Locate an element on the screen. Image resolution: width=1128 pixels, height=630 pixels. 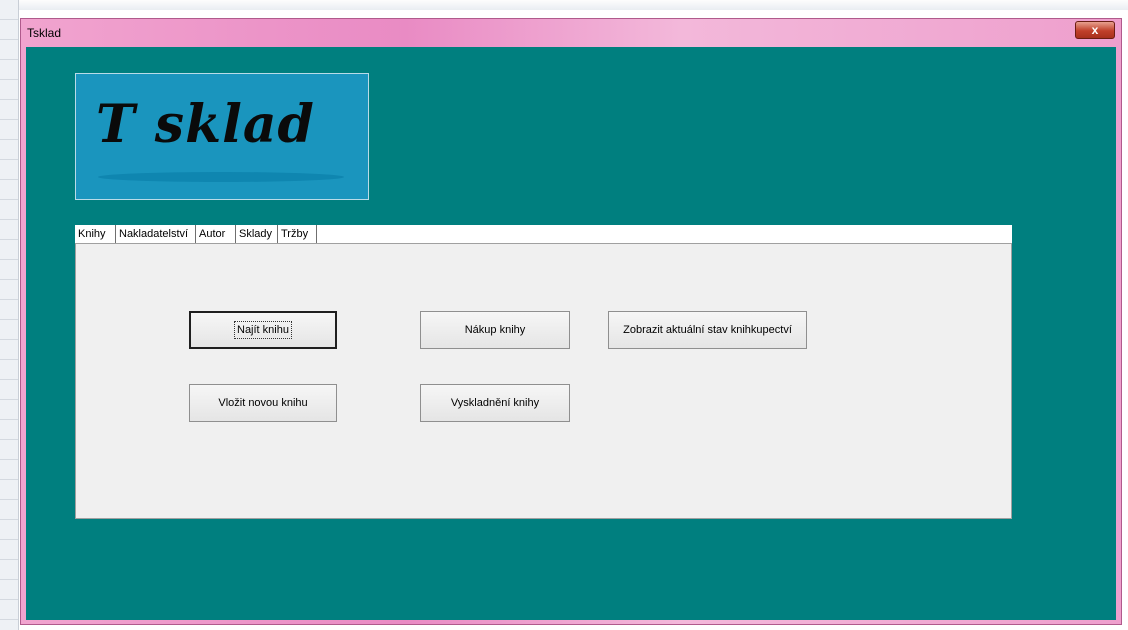
find-book-button: Najít knihu is located at coordinates (263, 330).